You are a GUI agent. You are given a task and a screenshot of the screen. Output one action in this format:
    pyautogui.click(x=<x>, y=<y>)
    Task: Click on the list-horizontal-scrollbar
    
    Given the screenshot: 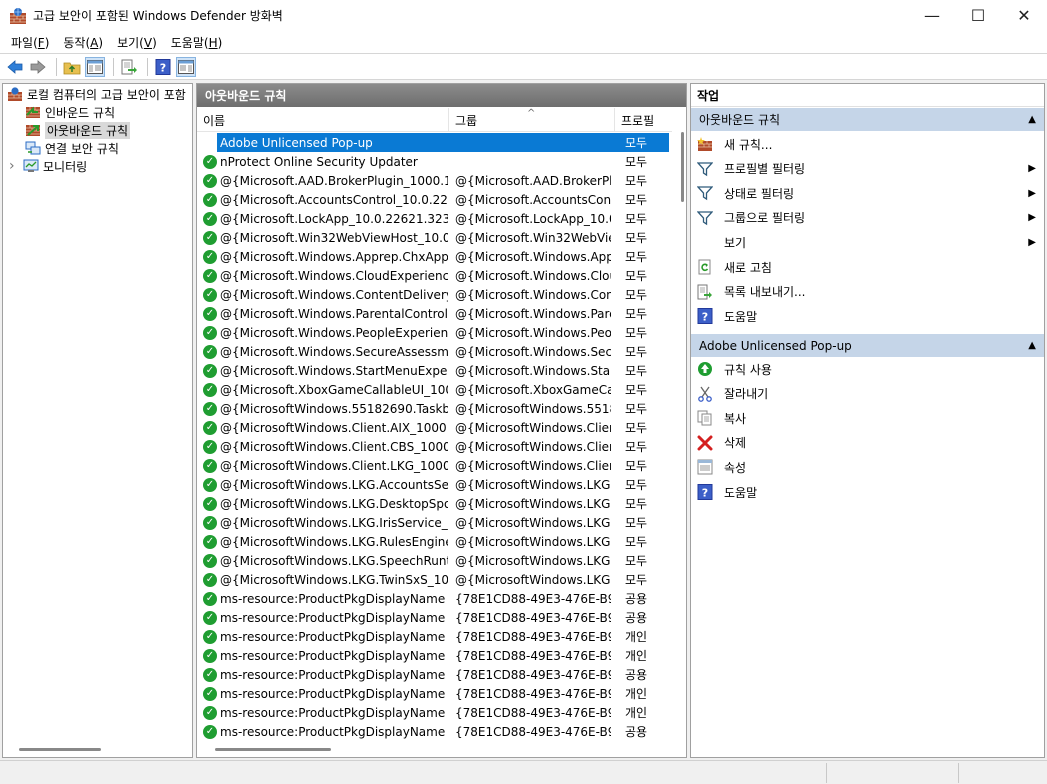 What is the action you would take?
    pyautogui.click(x=273, y=749)
    